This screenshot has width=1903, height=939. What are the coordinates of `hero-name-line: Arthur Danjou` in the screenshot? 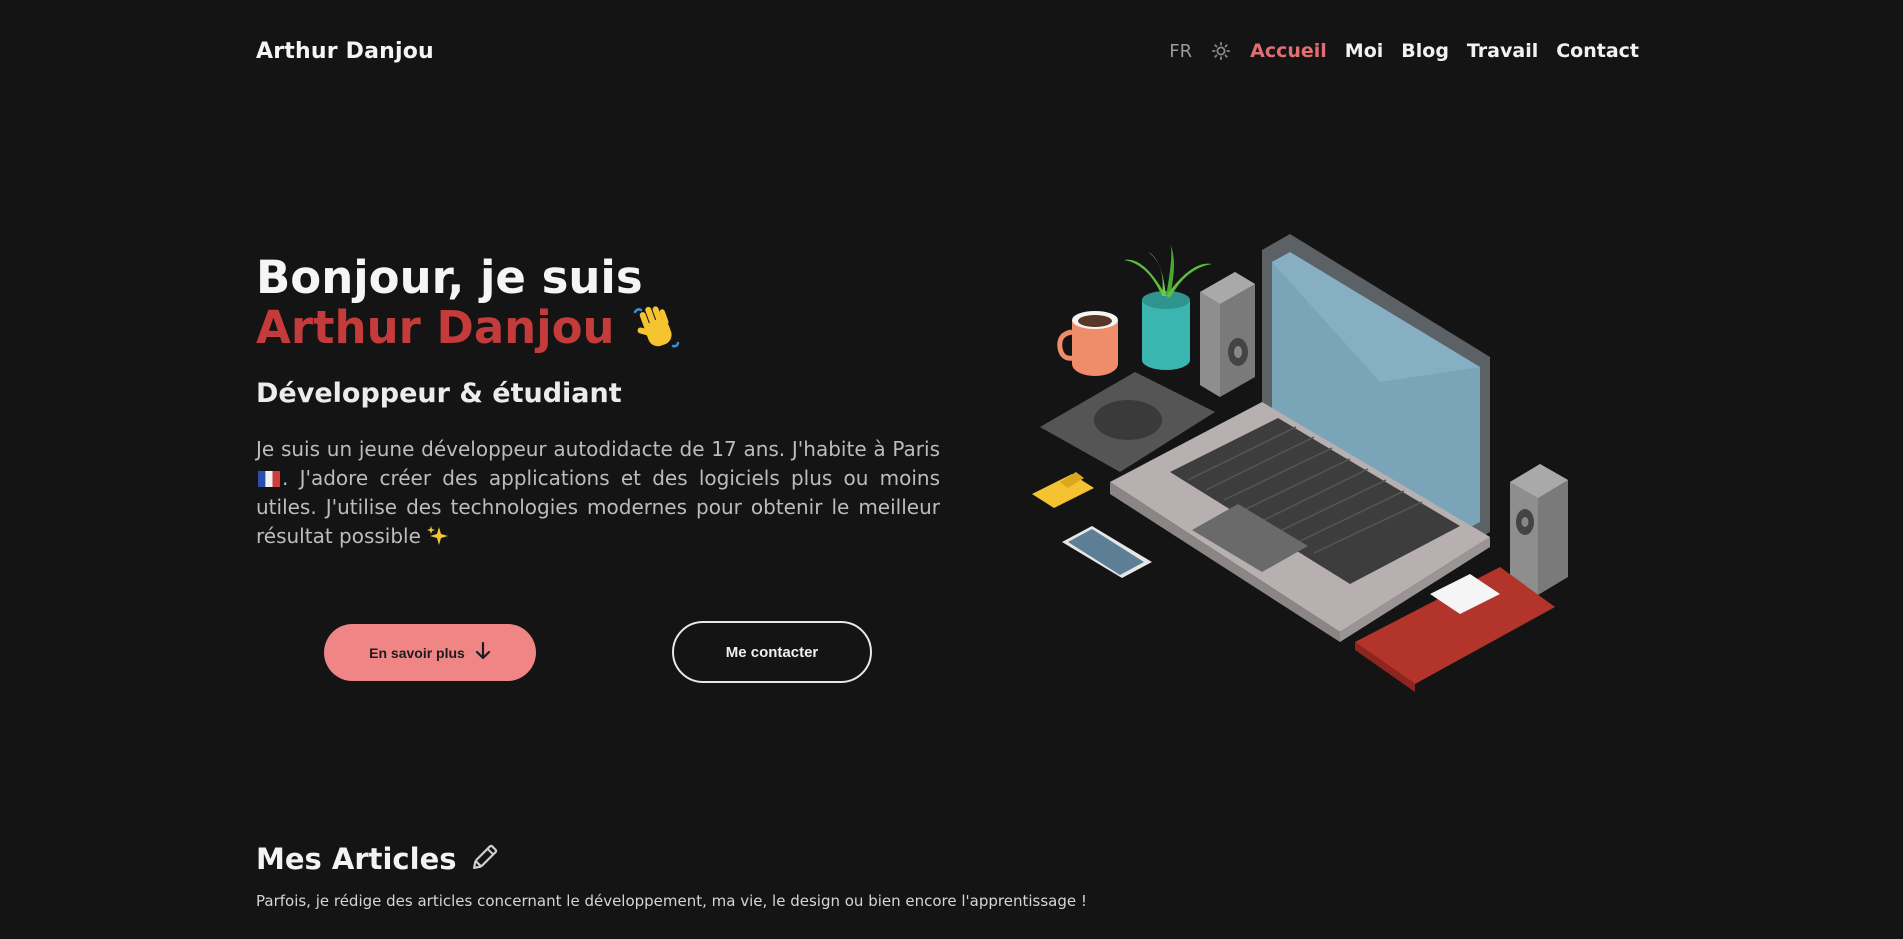 It's located at (598, 328).